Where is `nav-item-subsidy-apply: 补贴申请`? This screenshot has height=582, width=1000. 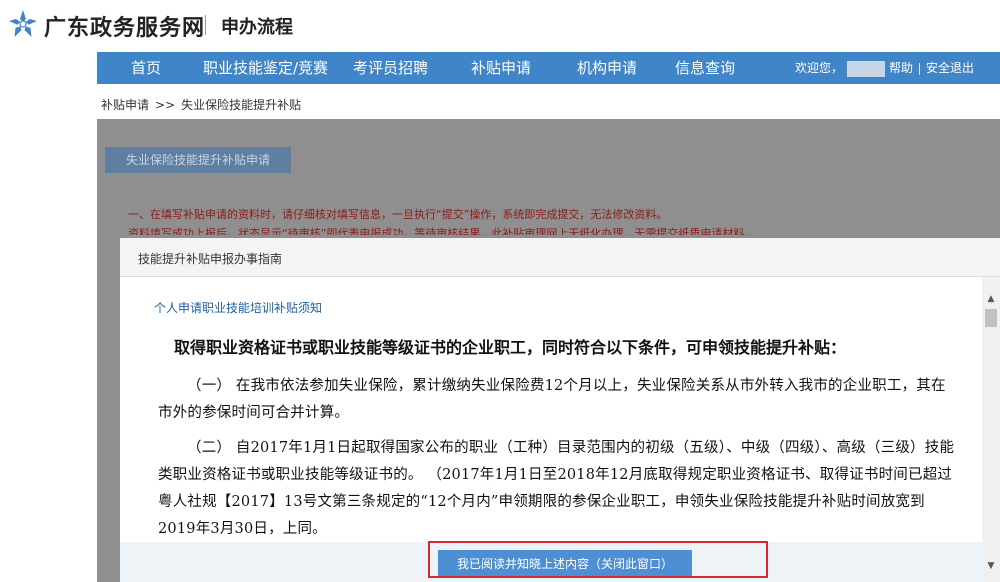
nav-item-subsidy-apply: 补贴申请 is located at coordinates (501, 68).